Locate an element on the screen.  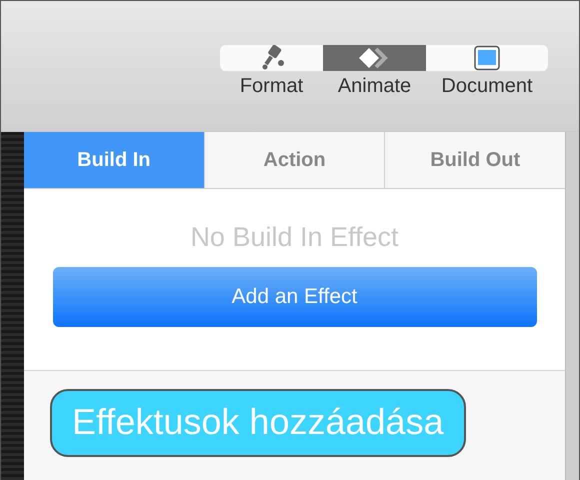
add-effect-button: Add an Effect is located at coordinates (294, 297).